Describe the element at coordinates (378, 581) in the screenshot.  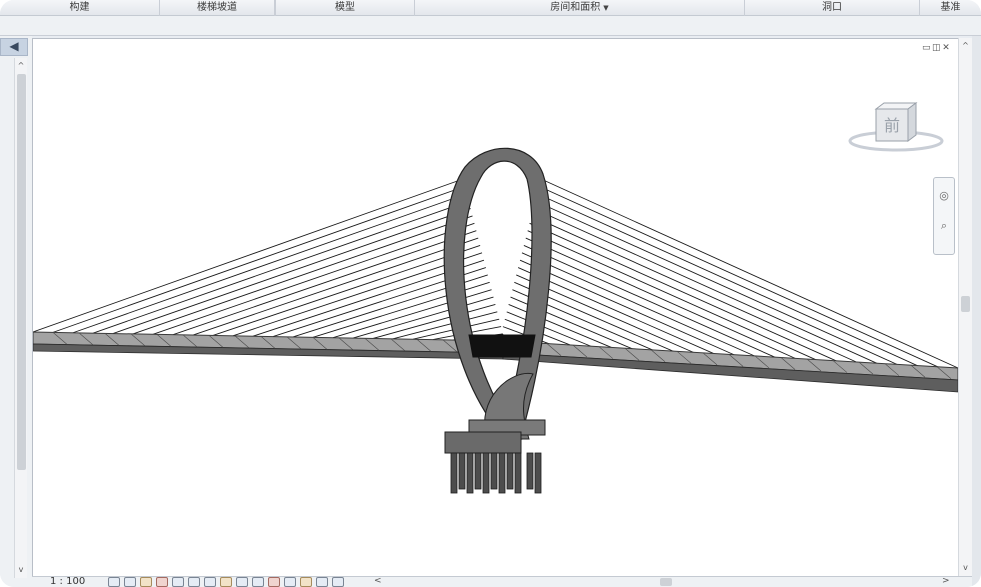
I see `scroll-left-icon: <` at that location.